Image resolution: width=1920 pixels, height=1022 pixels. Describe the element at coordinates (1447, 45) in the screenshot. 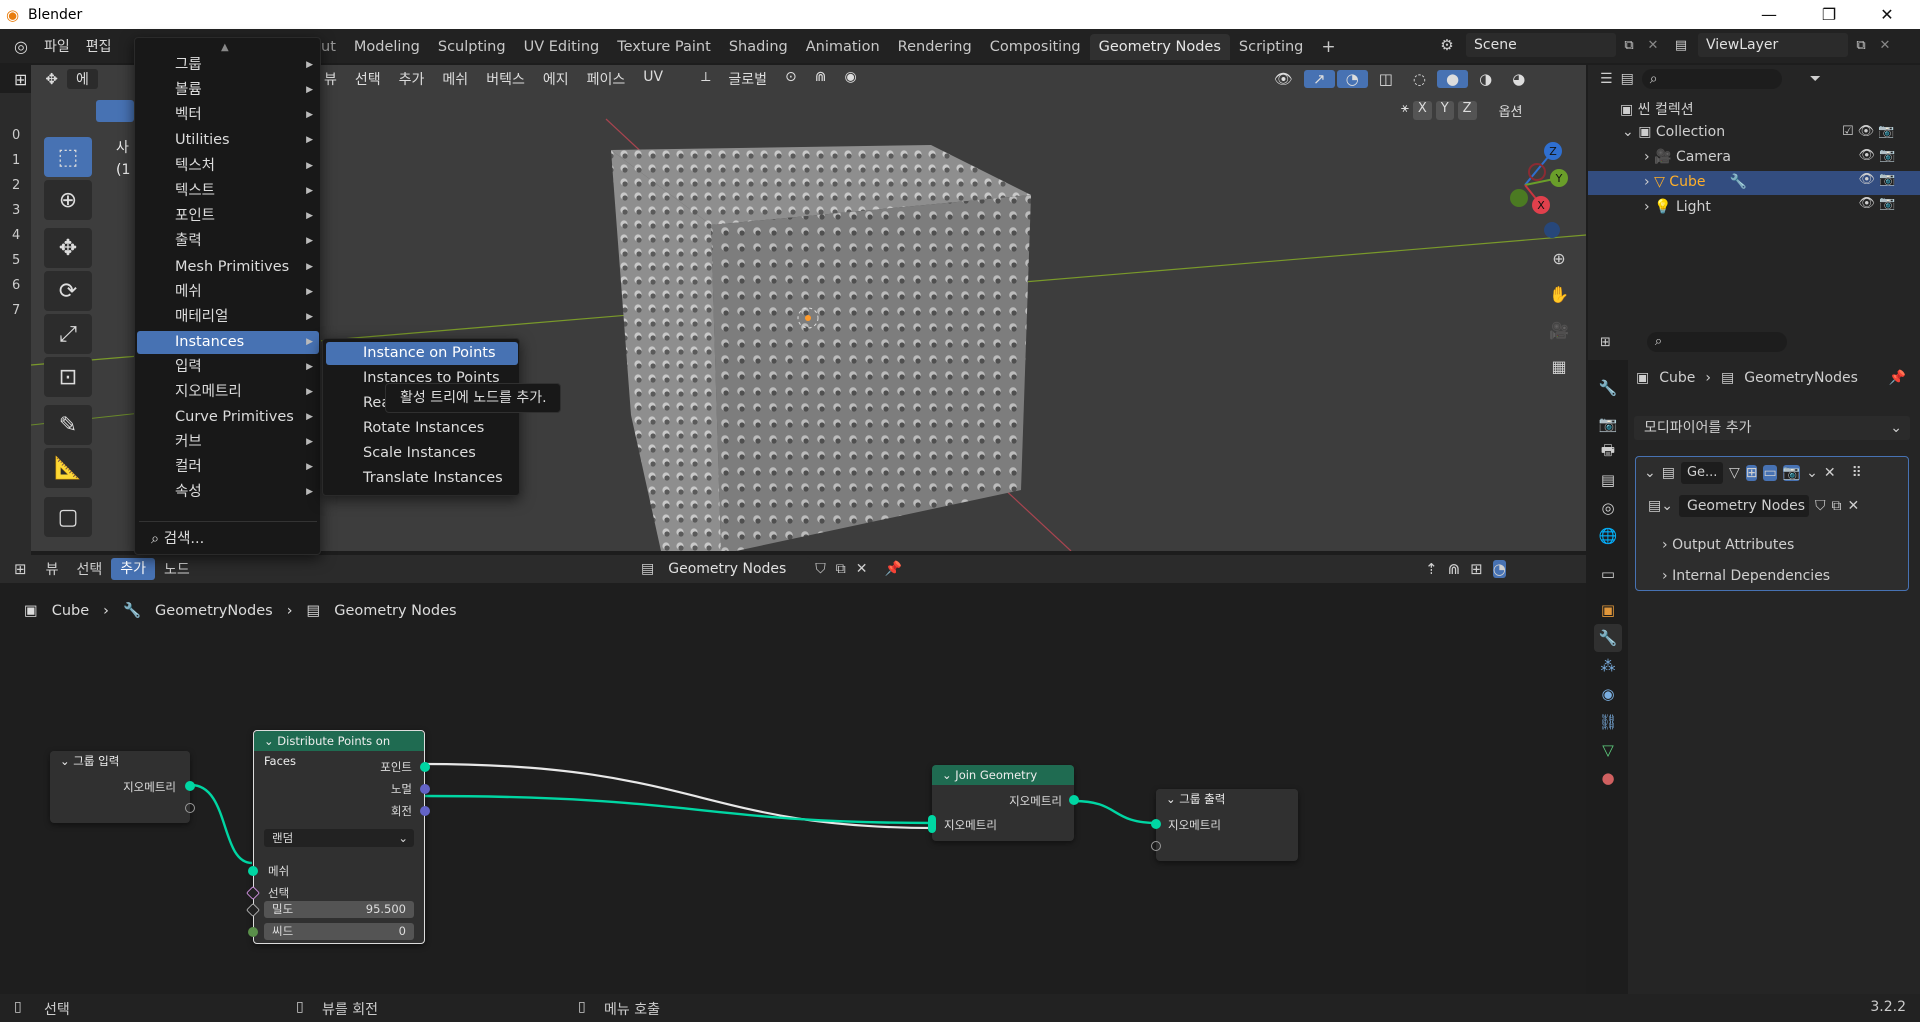

I see `scene-icon: ⚙` at that location.